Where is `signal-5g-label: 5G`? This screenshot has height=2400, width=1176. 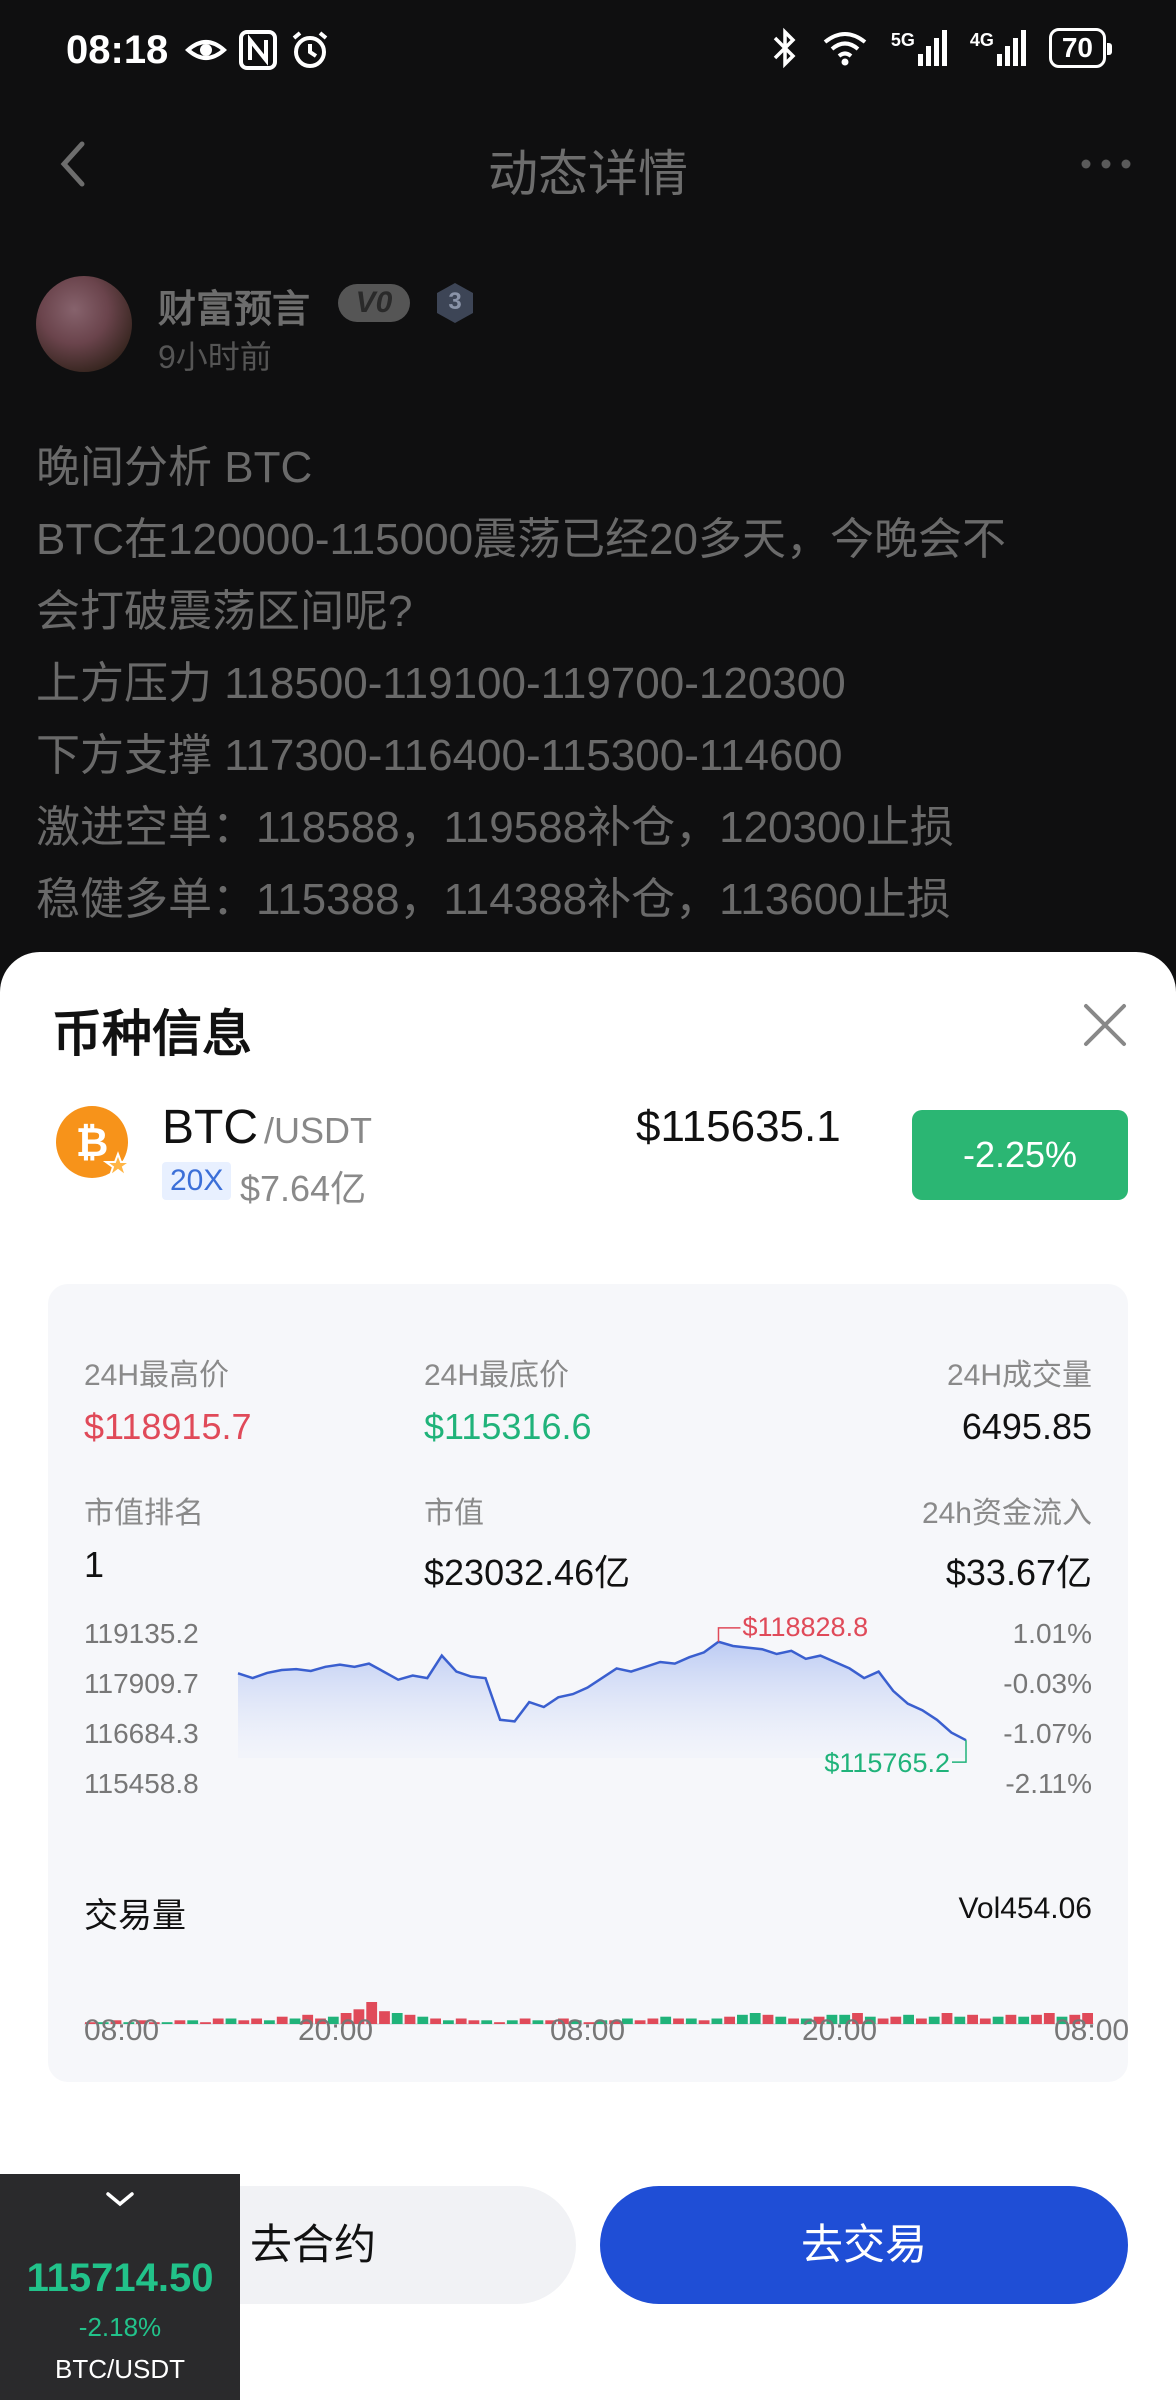 signal-5g-label: 5G is located at coordinates (902, 40).